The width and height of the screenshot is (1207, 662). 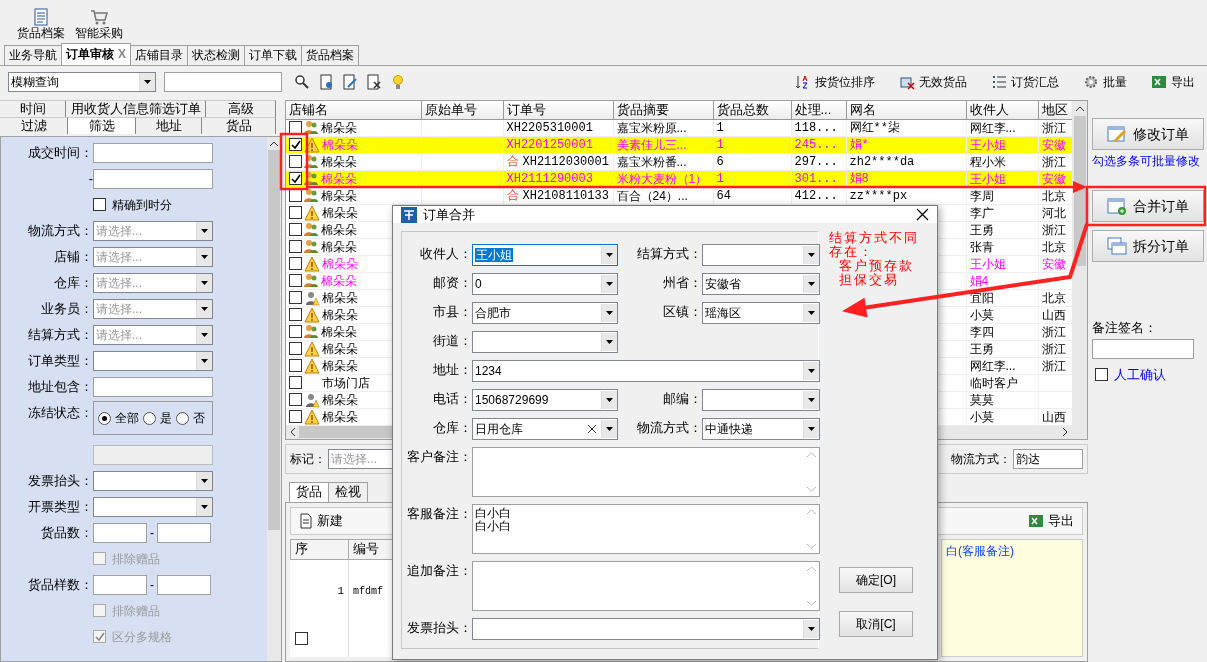 What do you see at coordinates (545, 284) in the screenshot?
I see `dropdown: 0` at bounding box center [545, 284].